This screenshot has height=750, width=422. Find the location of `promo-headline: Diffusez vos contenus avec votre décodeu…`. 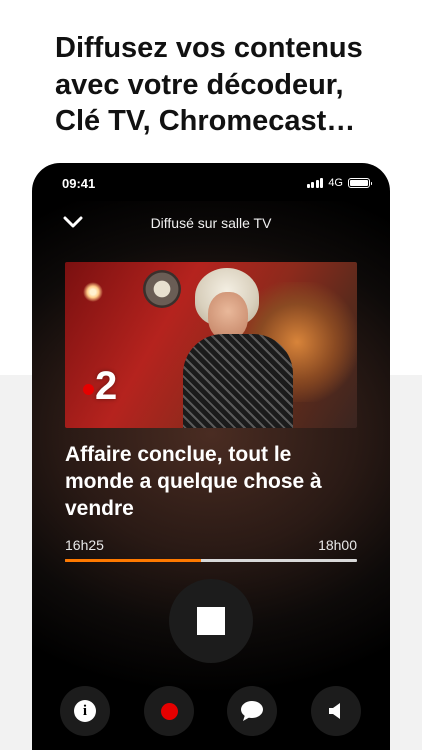

promo-headline: Diffusez vos contenus avec votre décodeu… is located at coordinates (227, 85).